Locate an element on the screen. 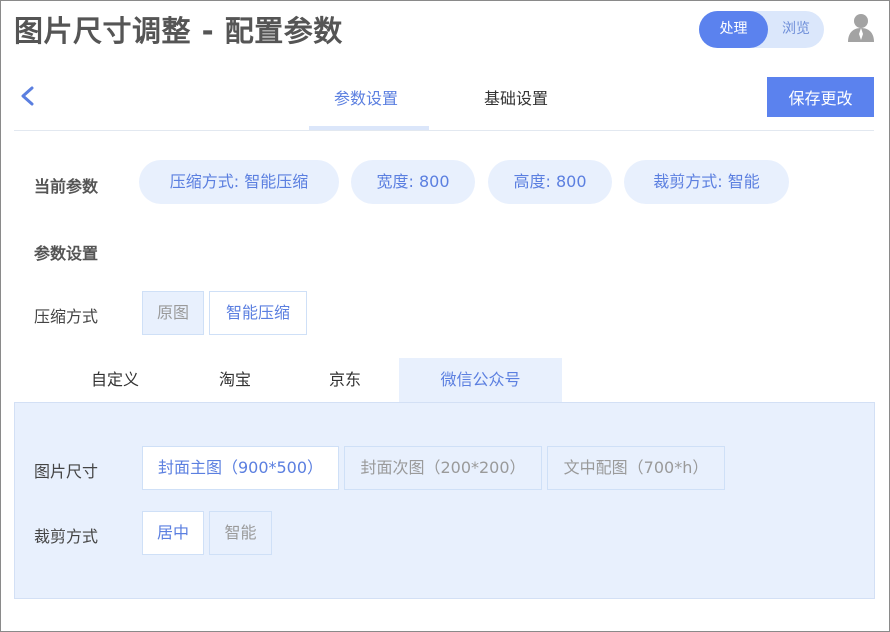  crop-option-smart: 智能 is located at coordinates (240, 533).